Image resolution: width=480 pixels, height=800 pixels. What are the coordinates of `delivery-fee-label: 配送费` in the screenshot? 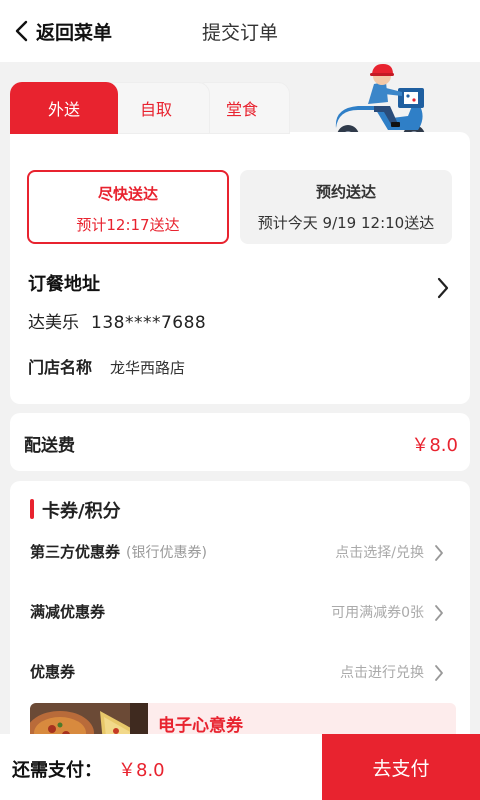 It's located at (49, 446).